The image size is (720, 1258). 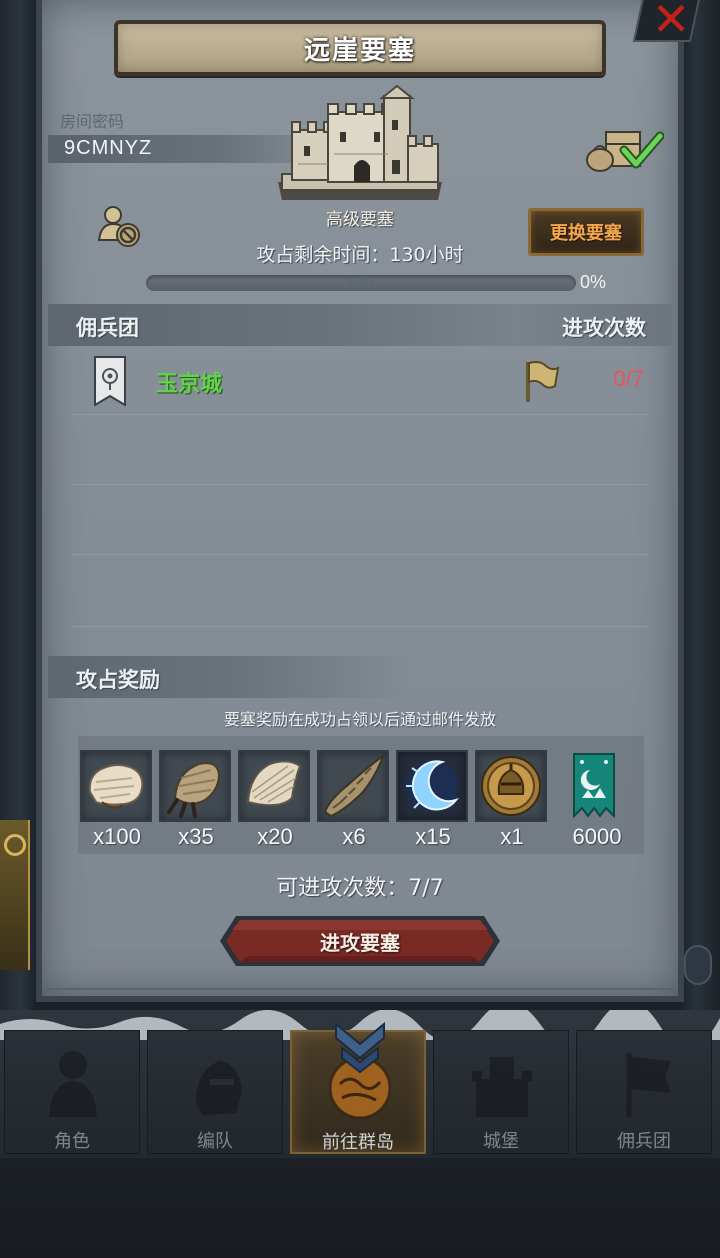 What do you see at coordinates (360, 380) in the screenshot?
I see `table-row: 玉京城 0/7` at bounding box center [360, 380].